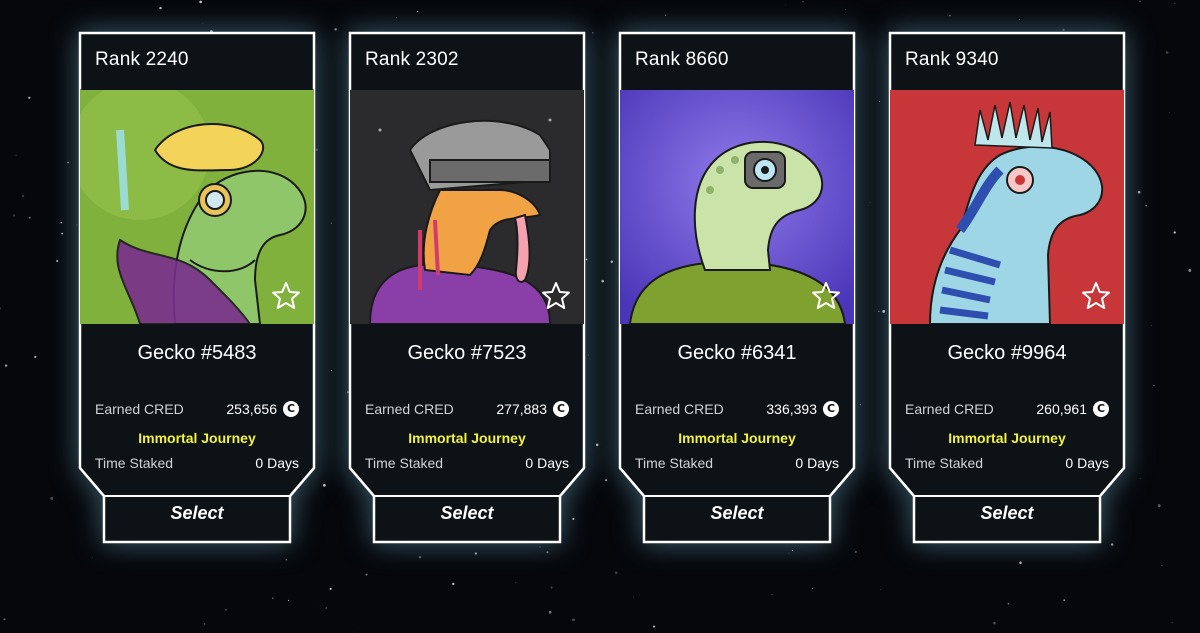 The image size is (1200, 633). I want to click on gecko-name: Gecko #7523, so click(467, 353).